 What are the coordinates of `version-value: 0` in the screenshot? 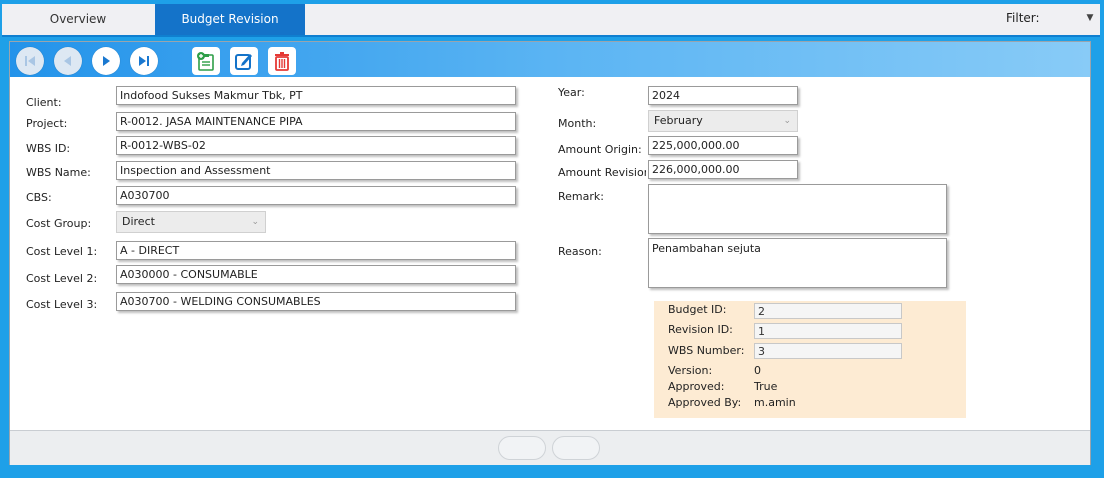 It's located at (757, 370).